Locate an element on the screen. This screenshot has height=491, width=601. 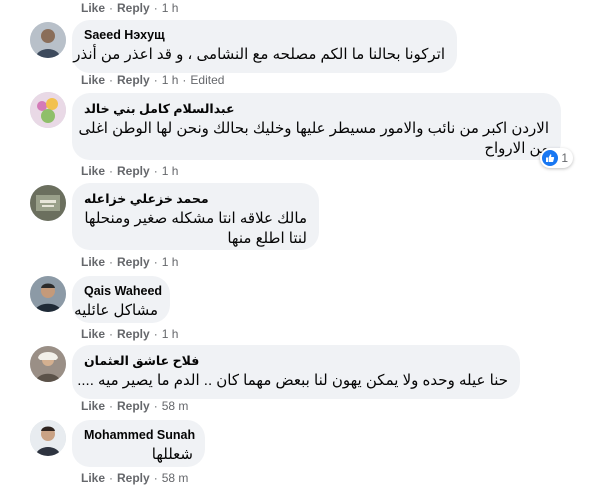
comment-author: عبدالسلام كامل بني خالد is located at coordinates (316, 108).